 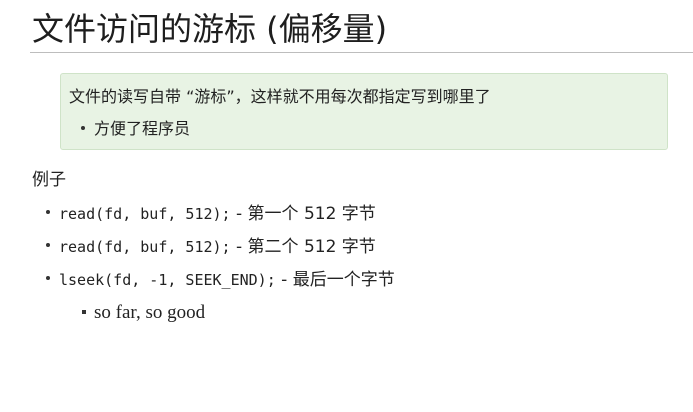 I want to click on nested-list-item: so far, so good, so click(x=143, y=313).